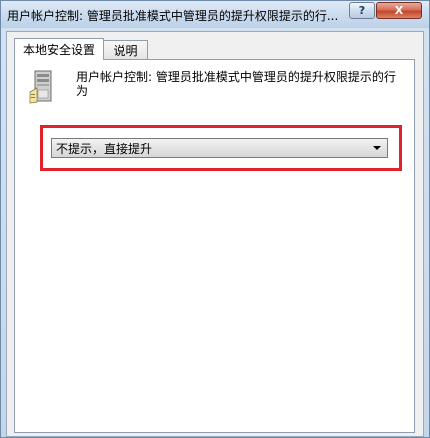 The image size is (430, 438). Describe the element at coordinates (362, 10) in the screenshot. I see `help-button: ?` at that location.